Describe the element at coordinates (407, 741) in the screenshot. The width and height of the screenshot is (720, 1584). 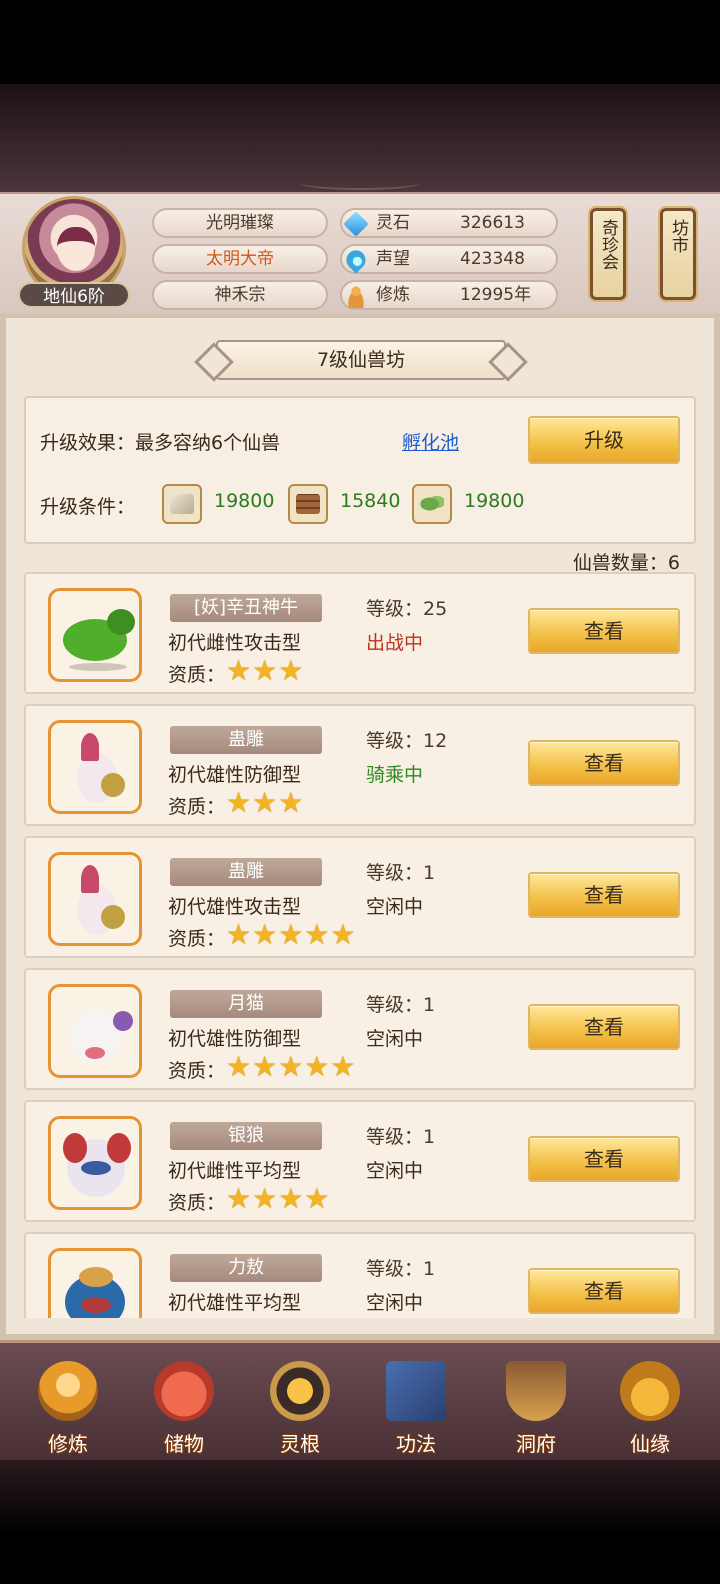
I see `beast-level: 等级：12` at that location.